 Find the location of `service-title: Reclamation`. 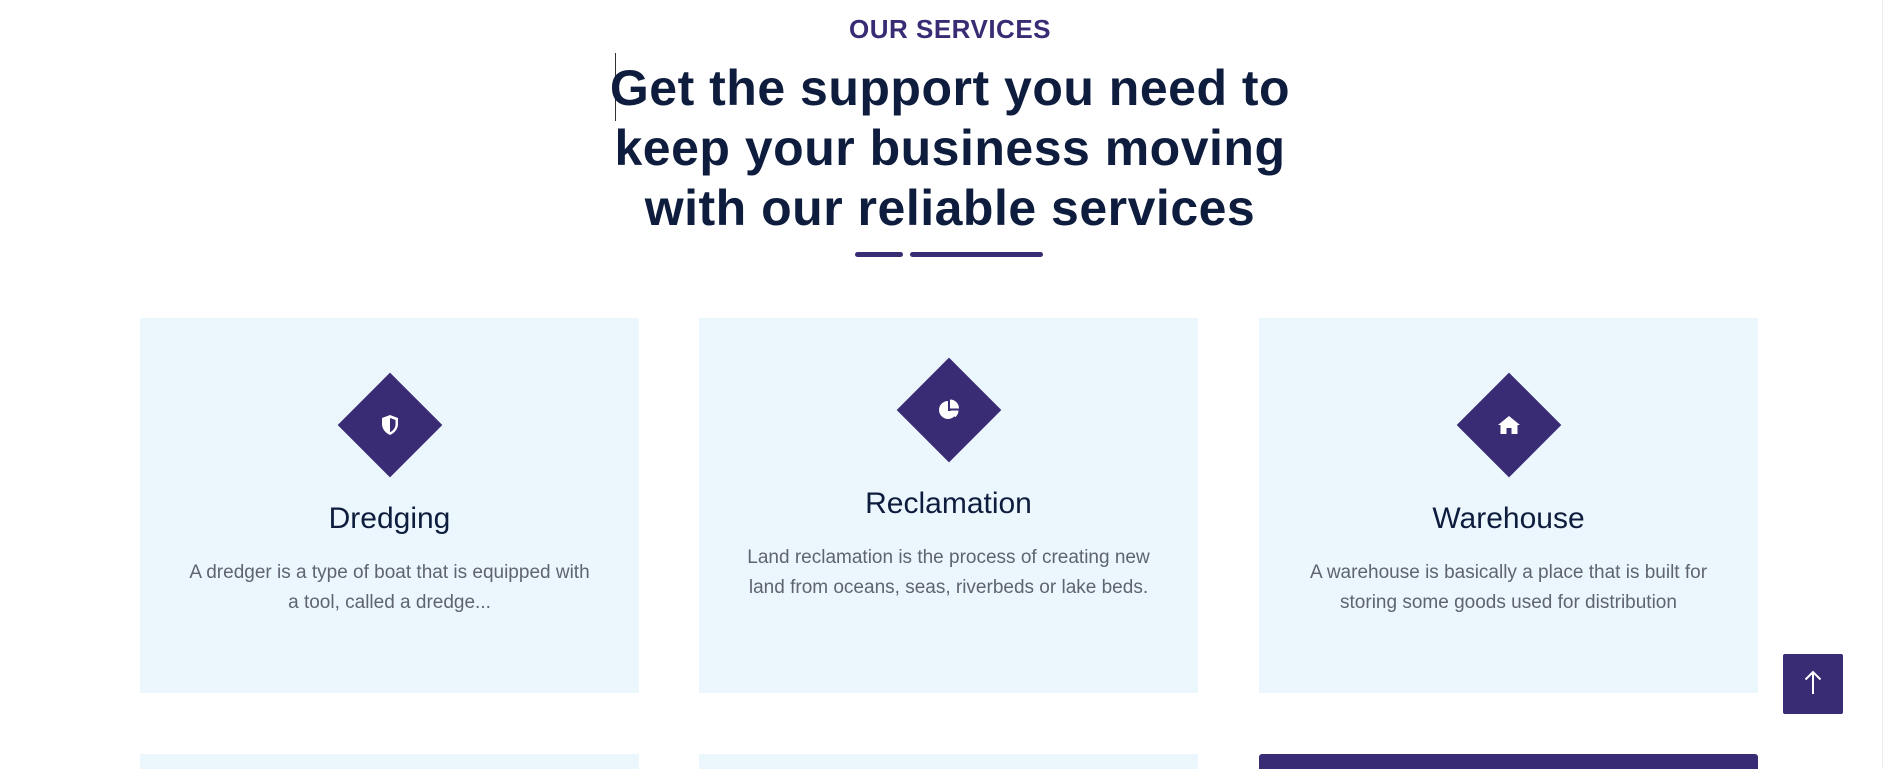

service-title: Reclamation is located at coordinates (948, 504).